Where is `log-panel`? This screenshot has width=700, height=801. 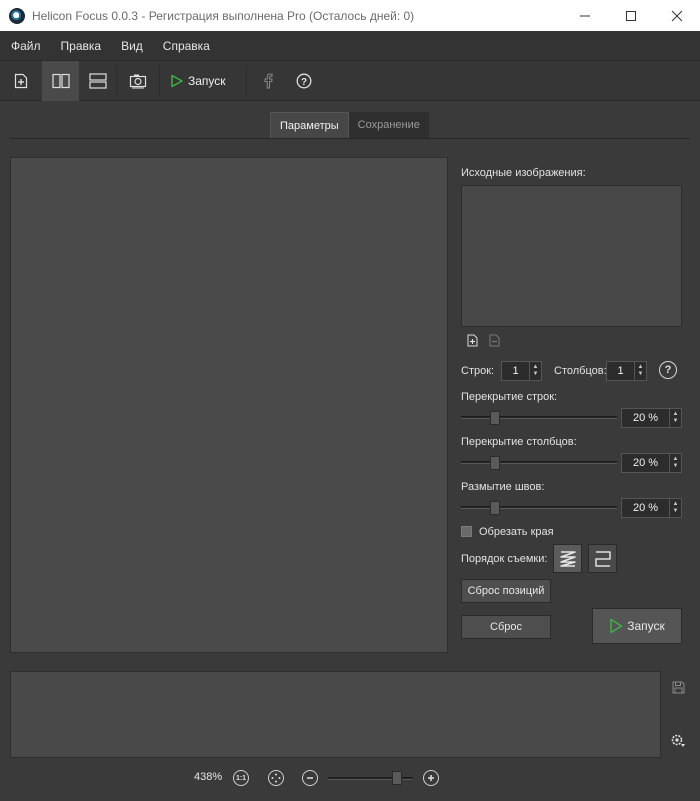 log-panel is located at coordinates (335, 714).